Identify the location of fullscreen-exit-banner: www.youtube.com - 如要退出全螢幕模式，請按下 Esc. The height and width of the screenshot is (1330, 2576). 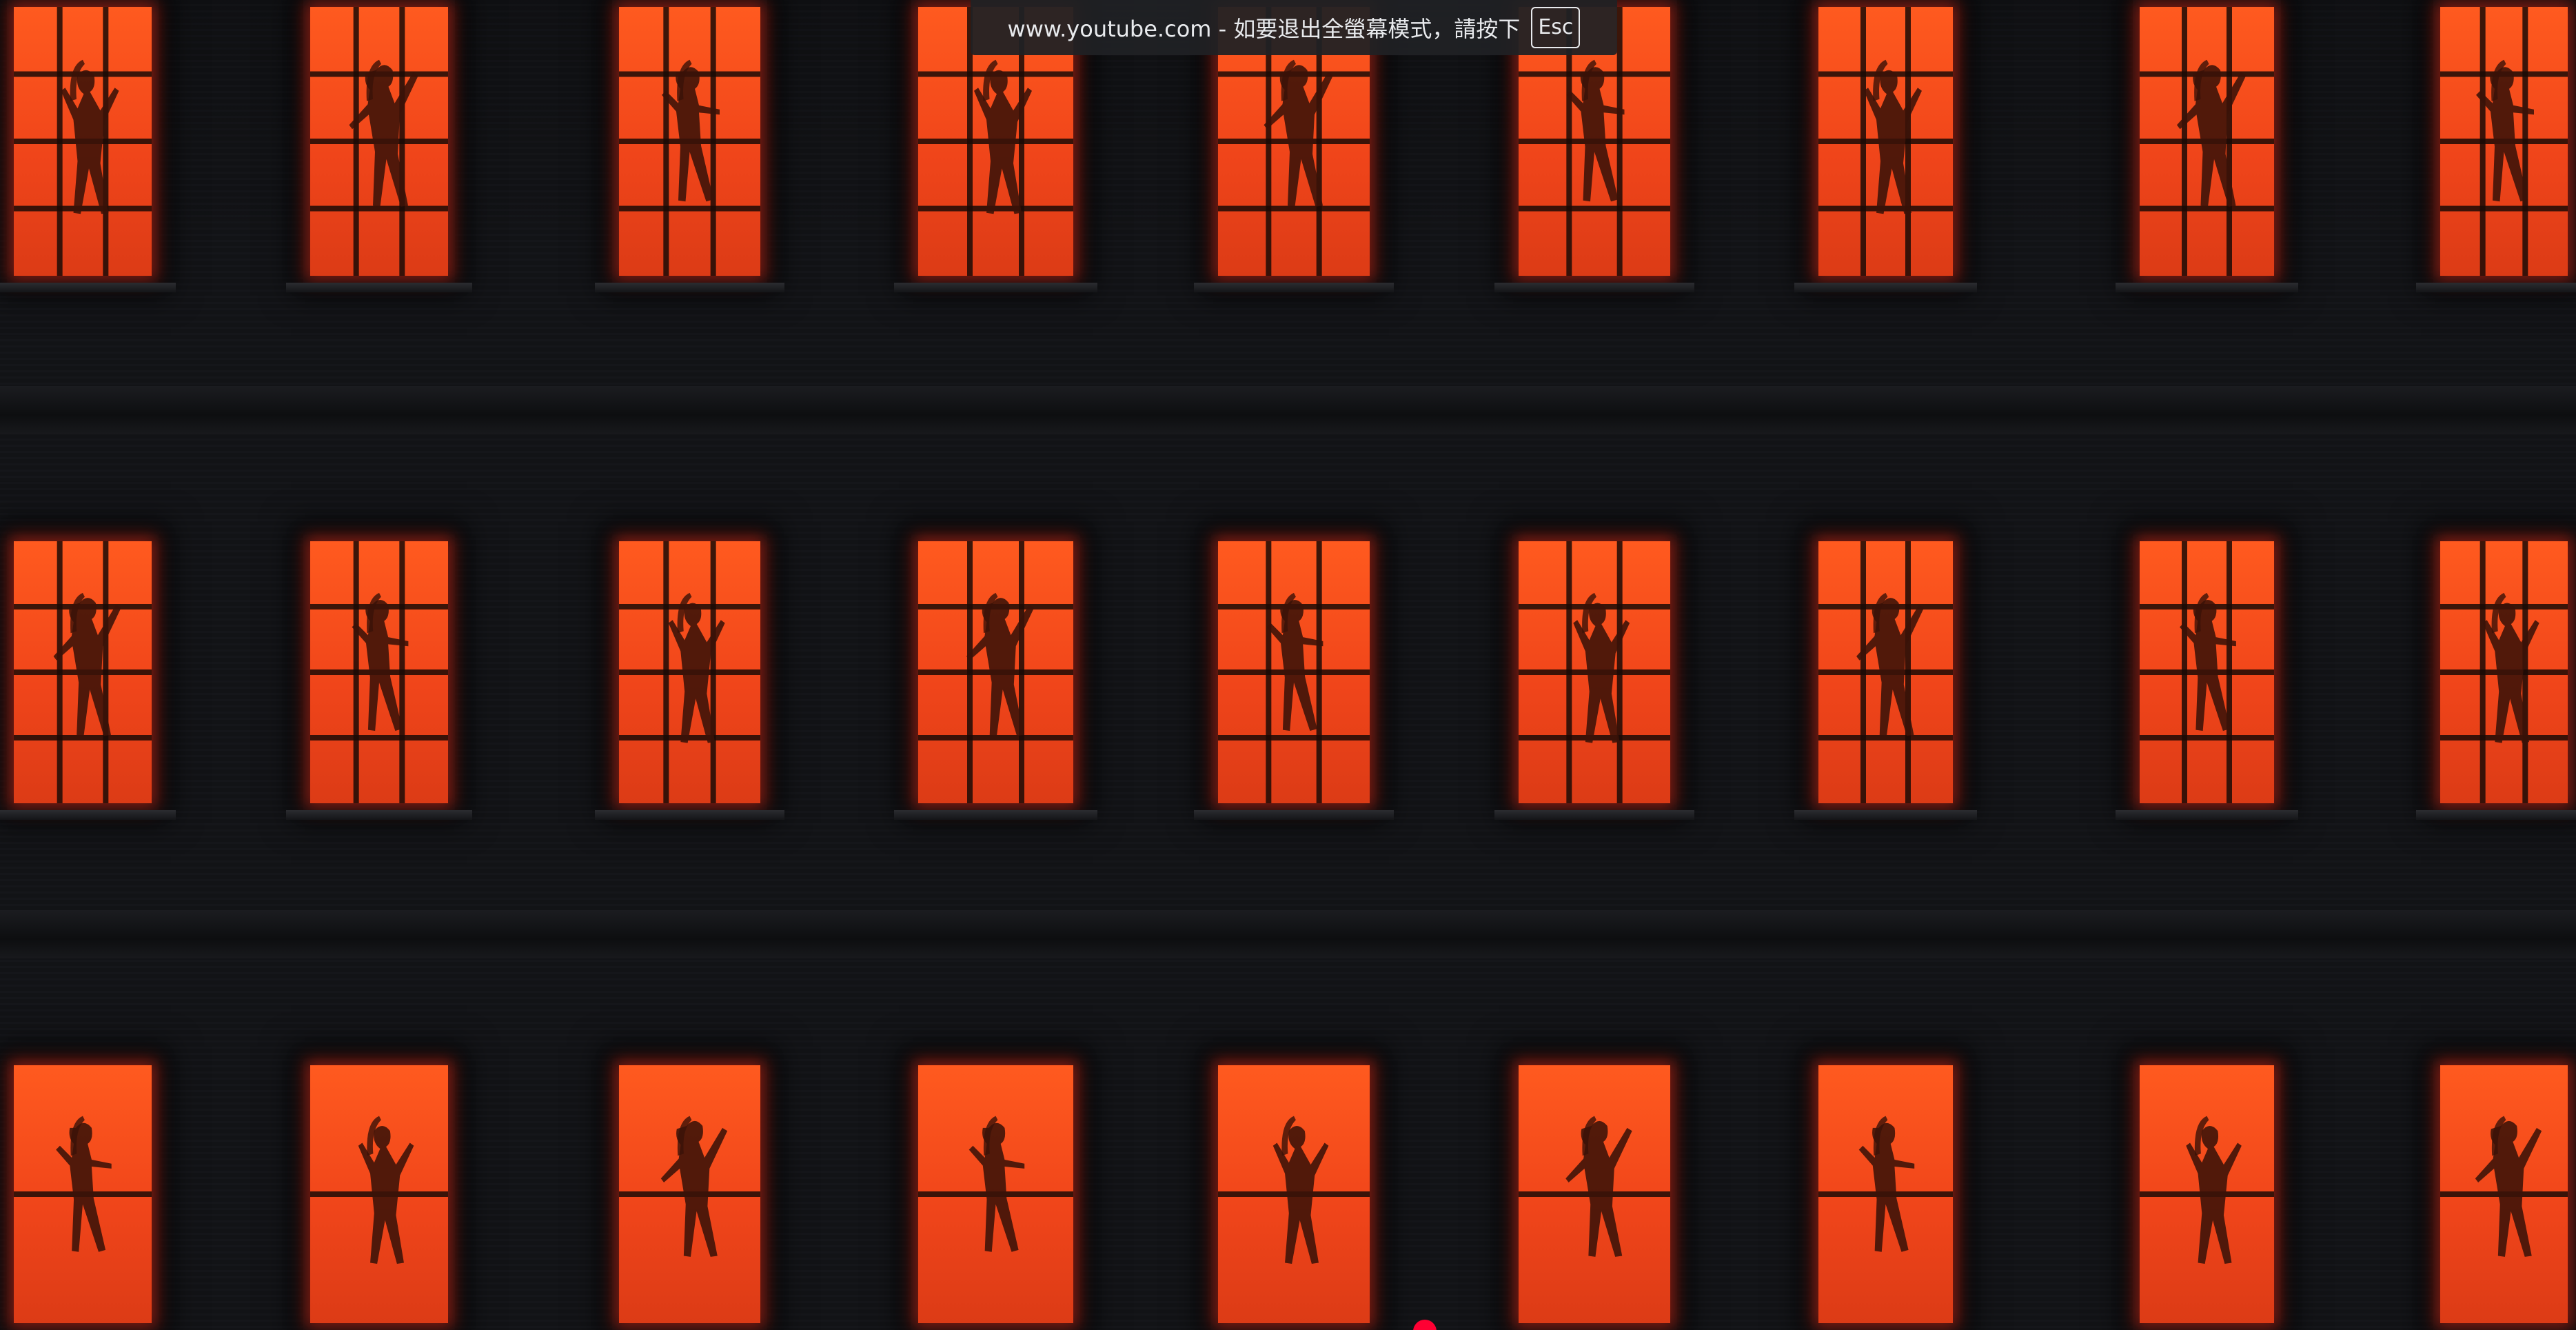
(1294, 27).